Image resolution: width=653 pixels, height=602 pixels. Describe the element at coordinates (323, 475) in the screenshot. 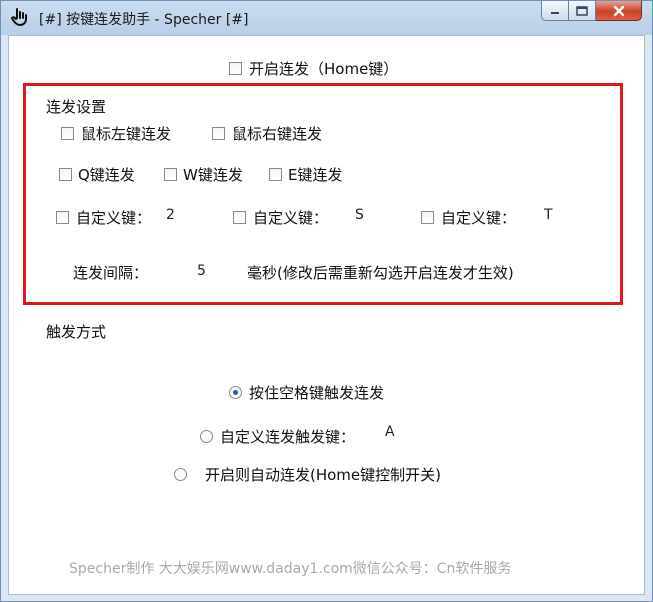

I see `trigger-auto-label: 开启则自动连发(Home键控制开关)` at that location.